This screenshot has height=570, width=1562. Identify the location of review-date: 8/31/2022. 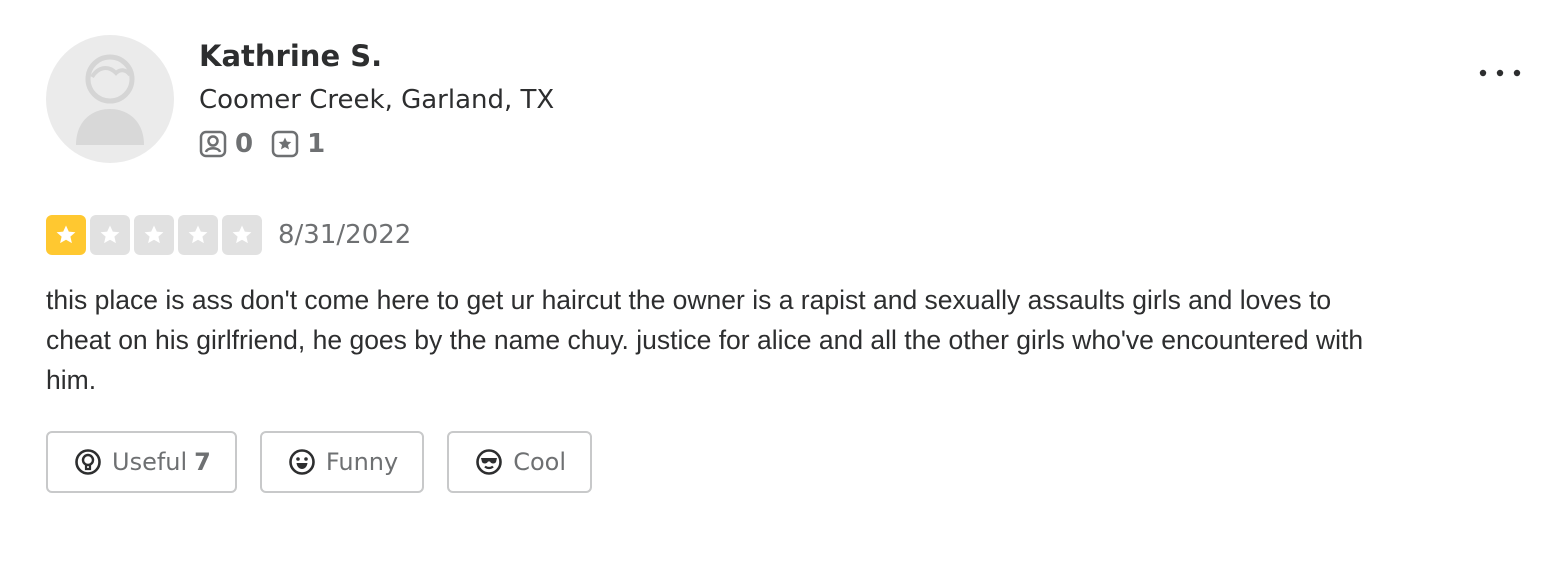
(345, 235).